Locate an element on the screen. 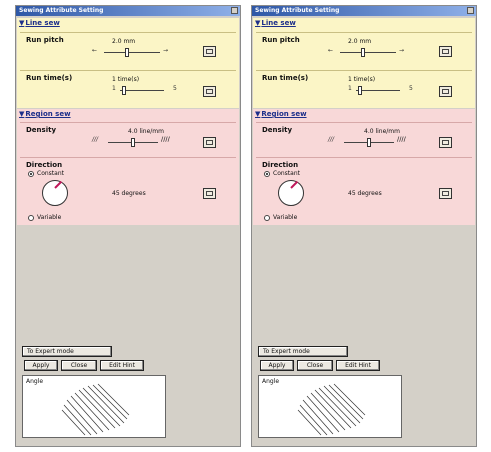  constant-label: Constant is located at coordinates (50, 173).